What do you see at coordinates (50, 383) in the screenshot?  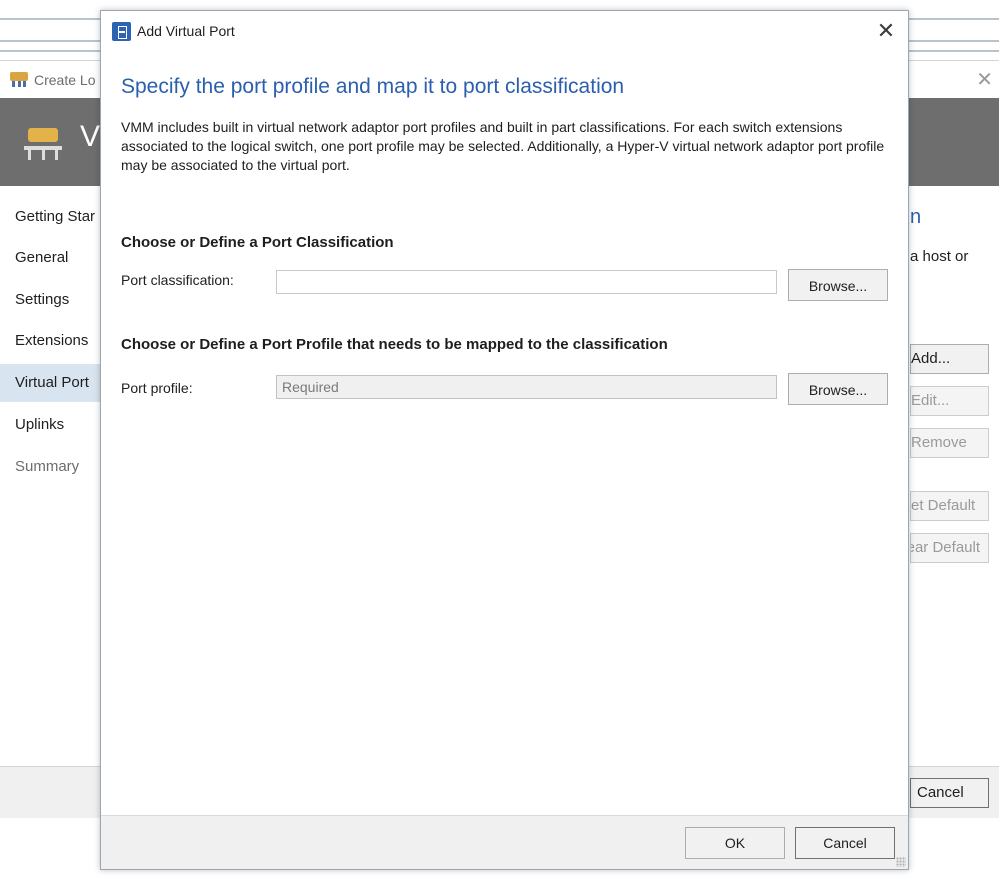 I see `nav-item-virtual-port: Virtual Port` at bounding box center [50, 383].